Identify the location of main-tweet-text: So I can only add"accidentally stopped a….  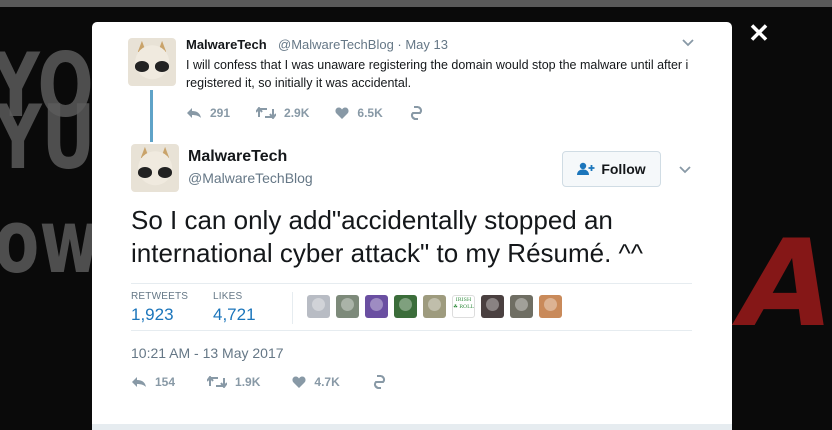
(387, 236).